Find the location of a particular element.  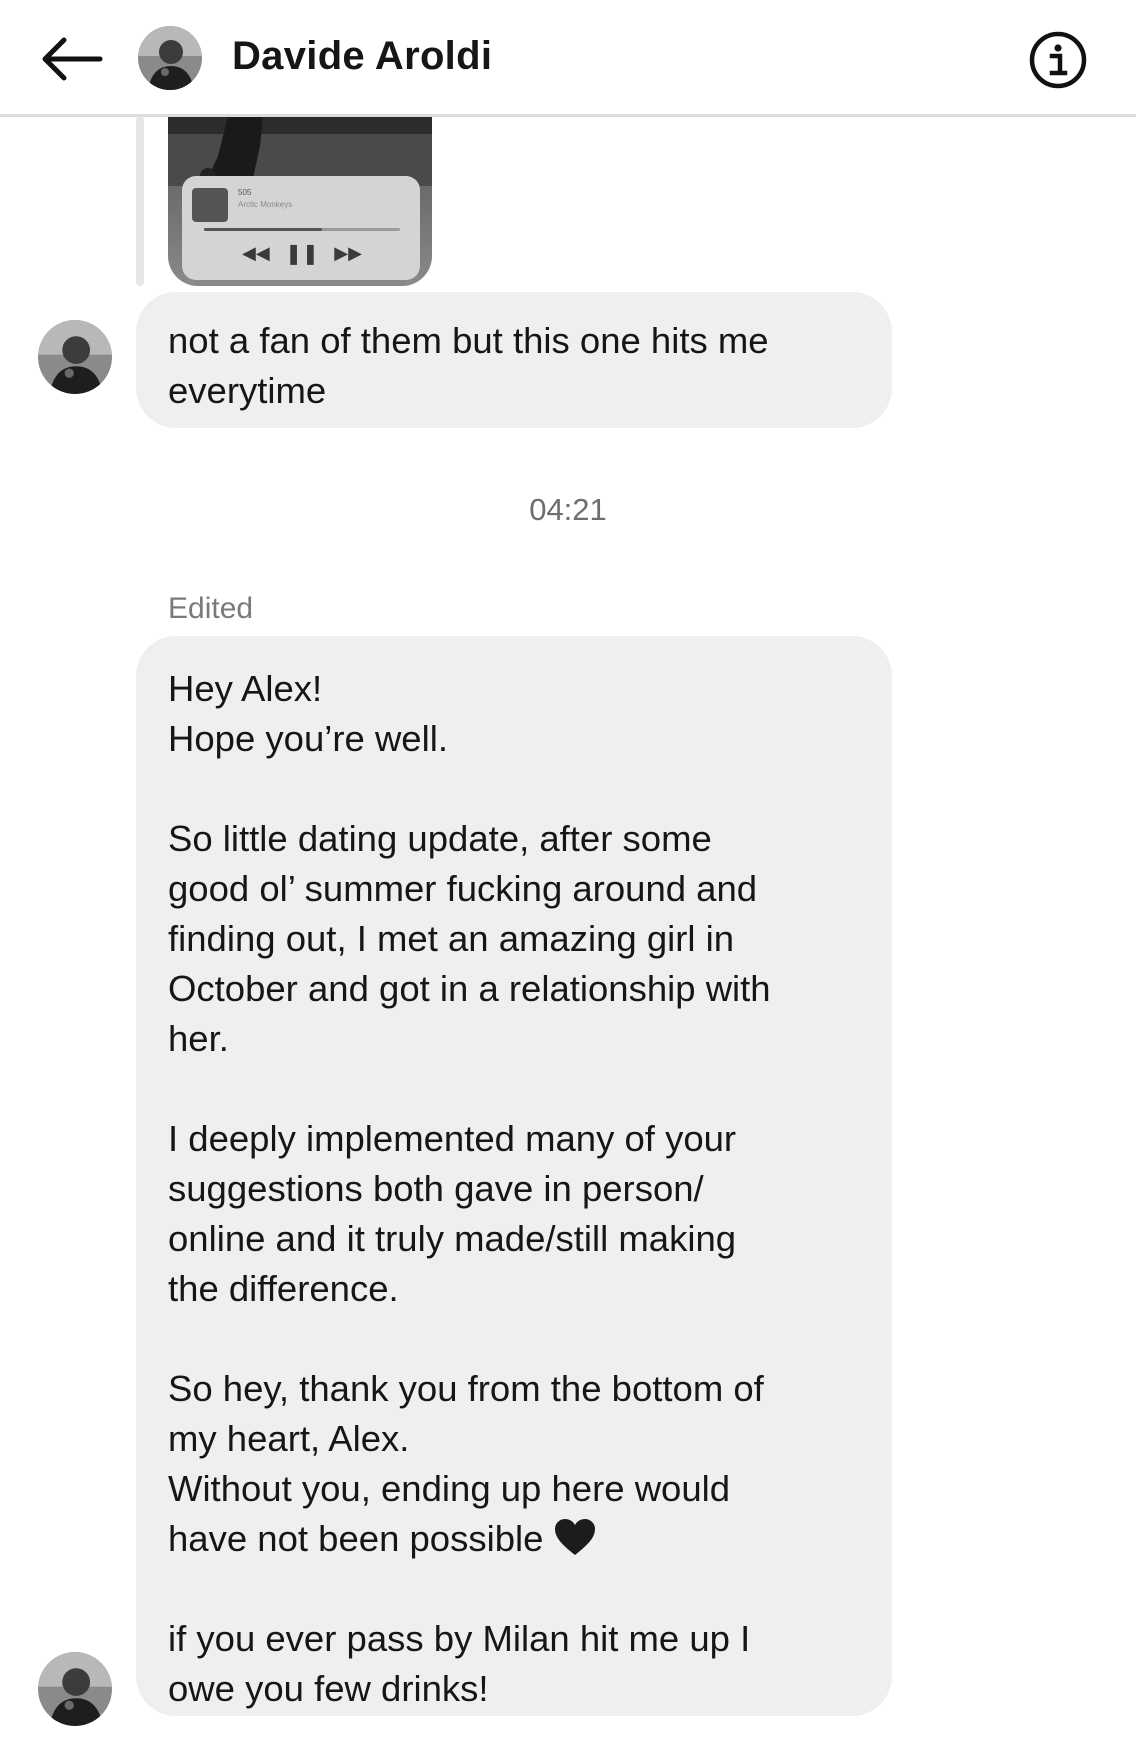

message-line: So hey, thank you from the bottom of is located at coordinates (466, 1388).